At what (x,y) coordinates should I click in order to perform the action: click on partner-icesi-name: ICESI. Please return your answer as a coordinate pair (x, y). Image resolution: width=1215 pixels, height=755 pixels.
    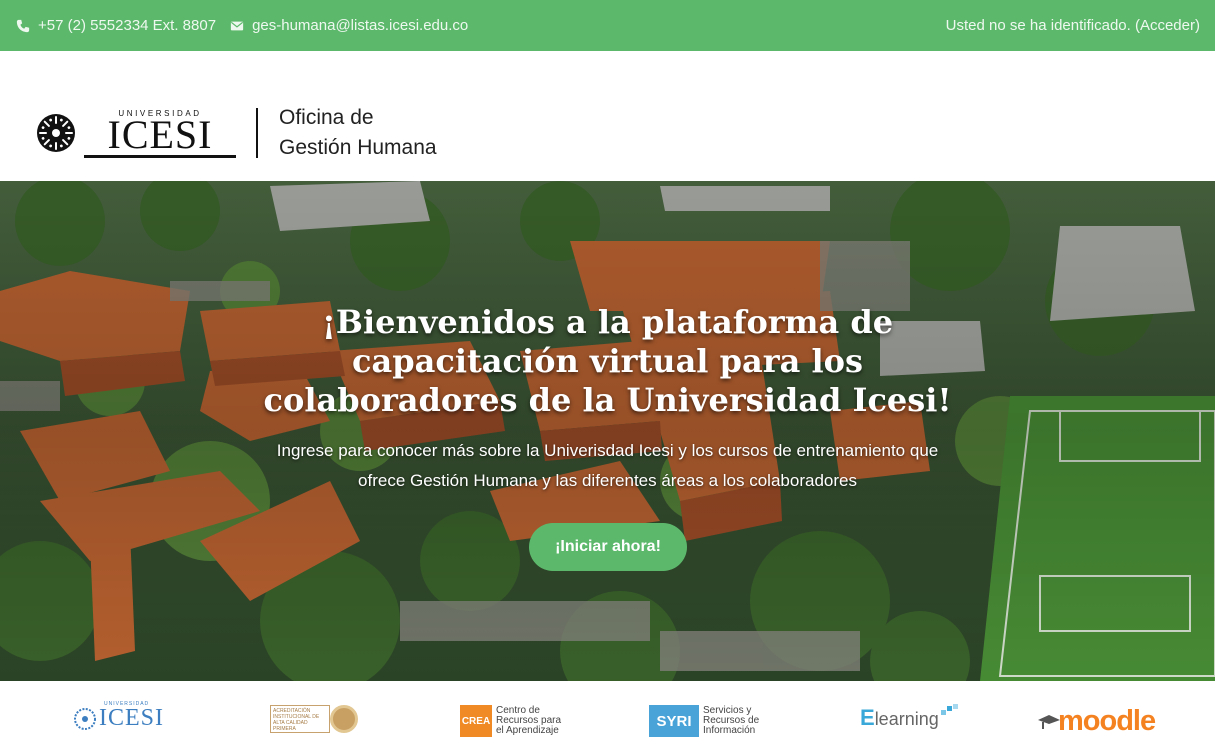
    Looking at the image, I should click on (131, 718).